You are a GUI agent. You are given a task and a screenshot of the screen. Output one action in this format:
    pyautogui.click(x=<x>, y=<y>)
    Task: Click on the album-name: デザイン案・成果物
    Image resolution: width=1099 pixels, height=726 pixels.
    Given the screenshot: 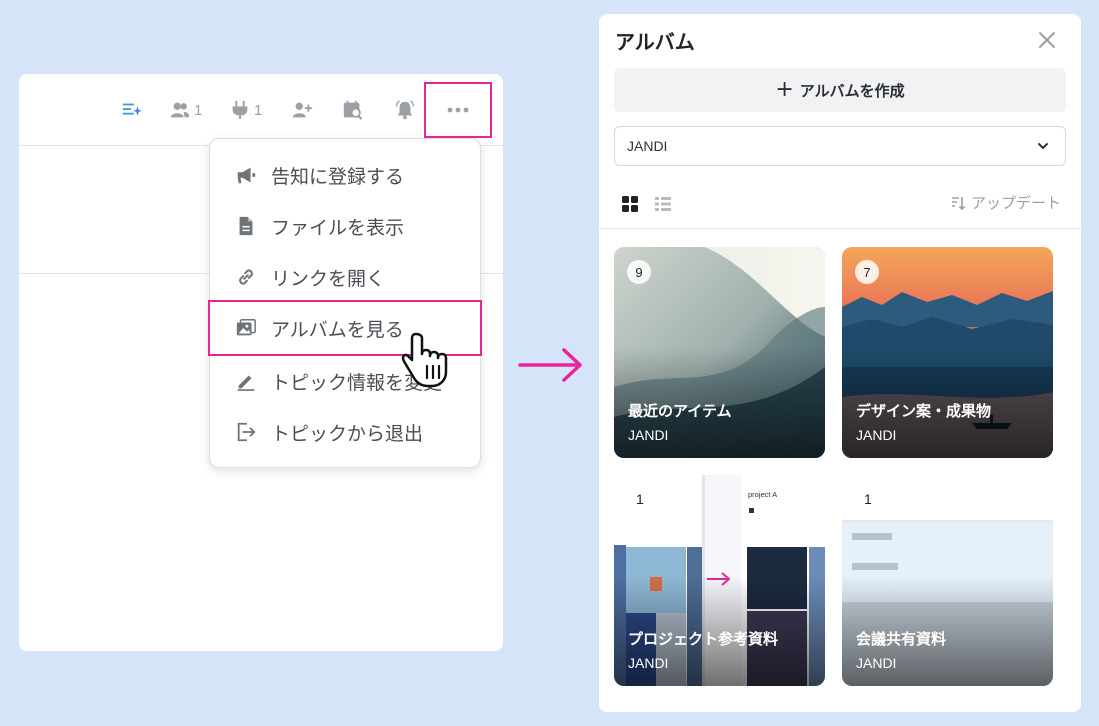 What is the action you would take?
    pyautogui.click(x=924, y=411)
    